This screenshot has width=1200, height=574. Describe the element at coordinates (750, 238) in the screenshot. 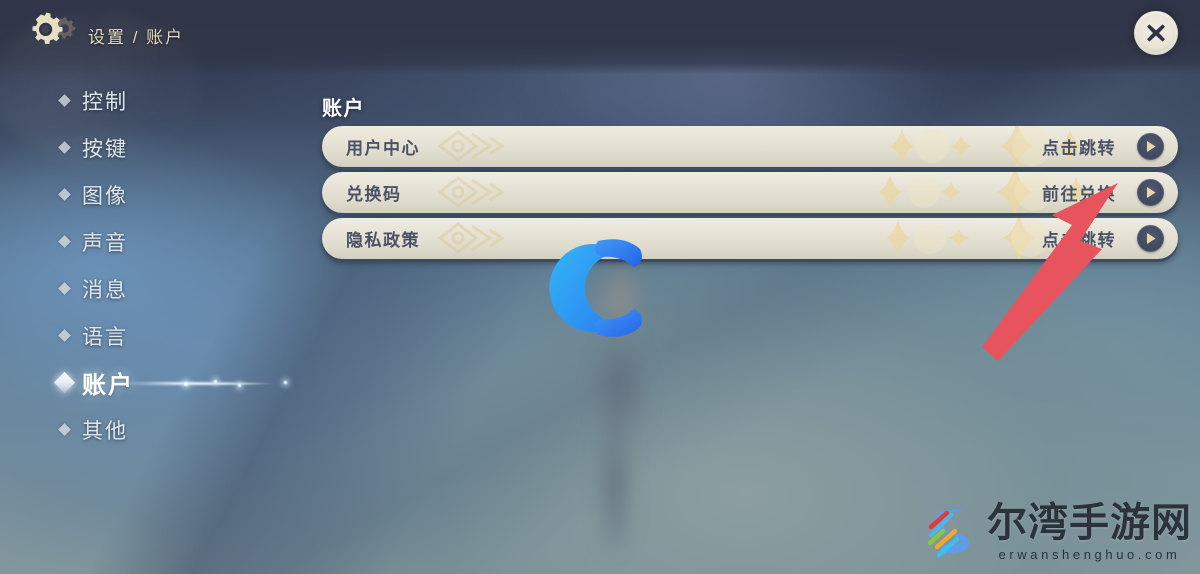

I see `row-privacy-policy: 隐私政策 点击跳转` at that location.